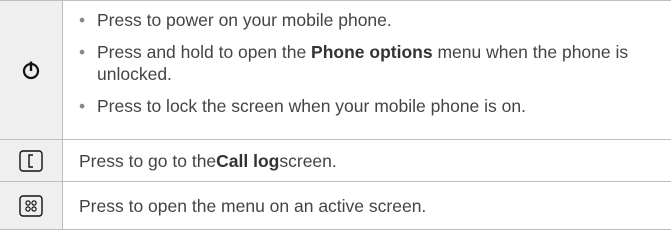 This screenshot has width=672, height=250. I want to click on menu-key-icon, so click(31, 205).